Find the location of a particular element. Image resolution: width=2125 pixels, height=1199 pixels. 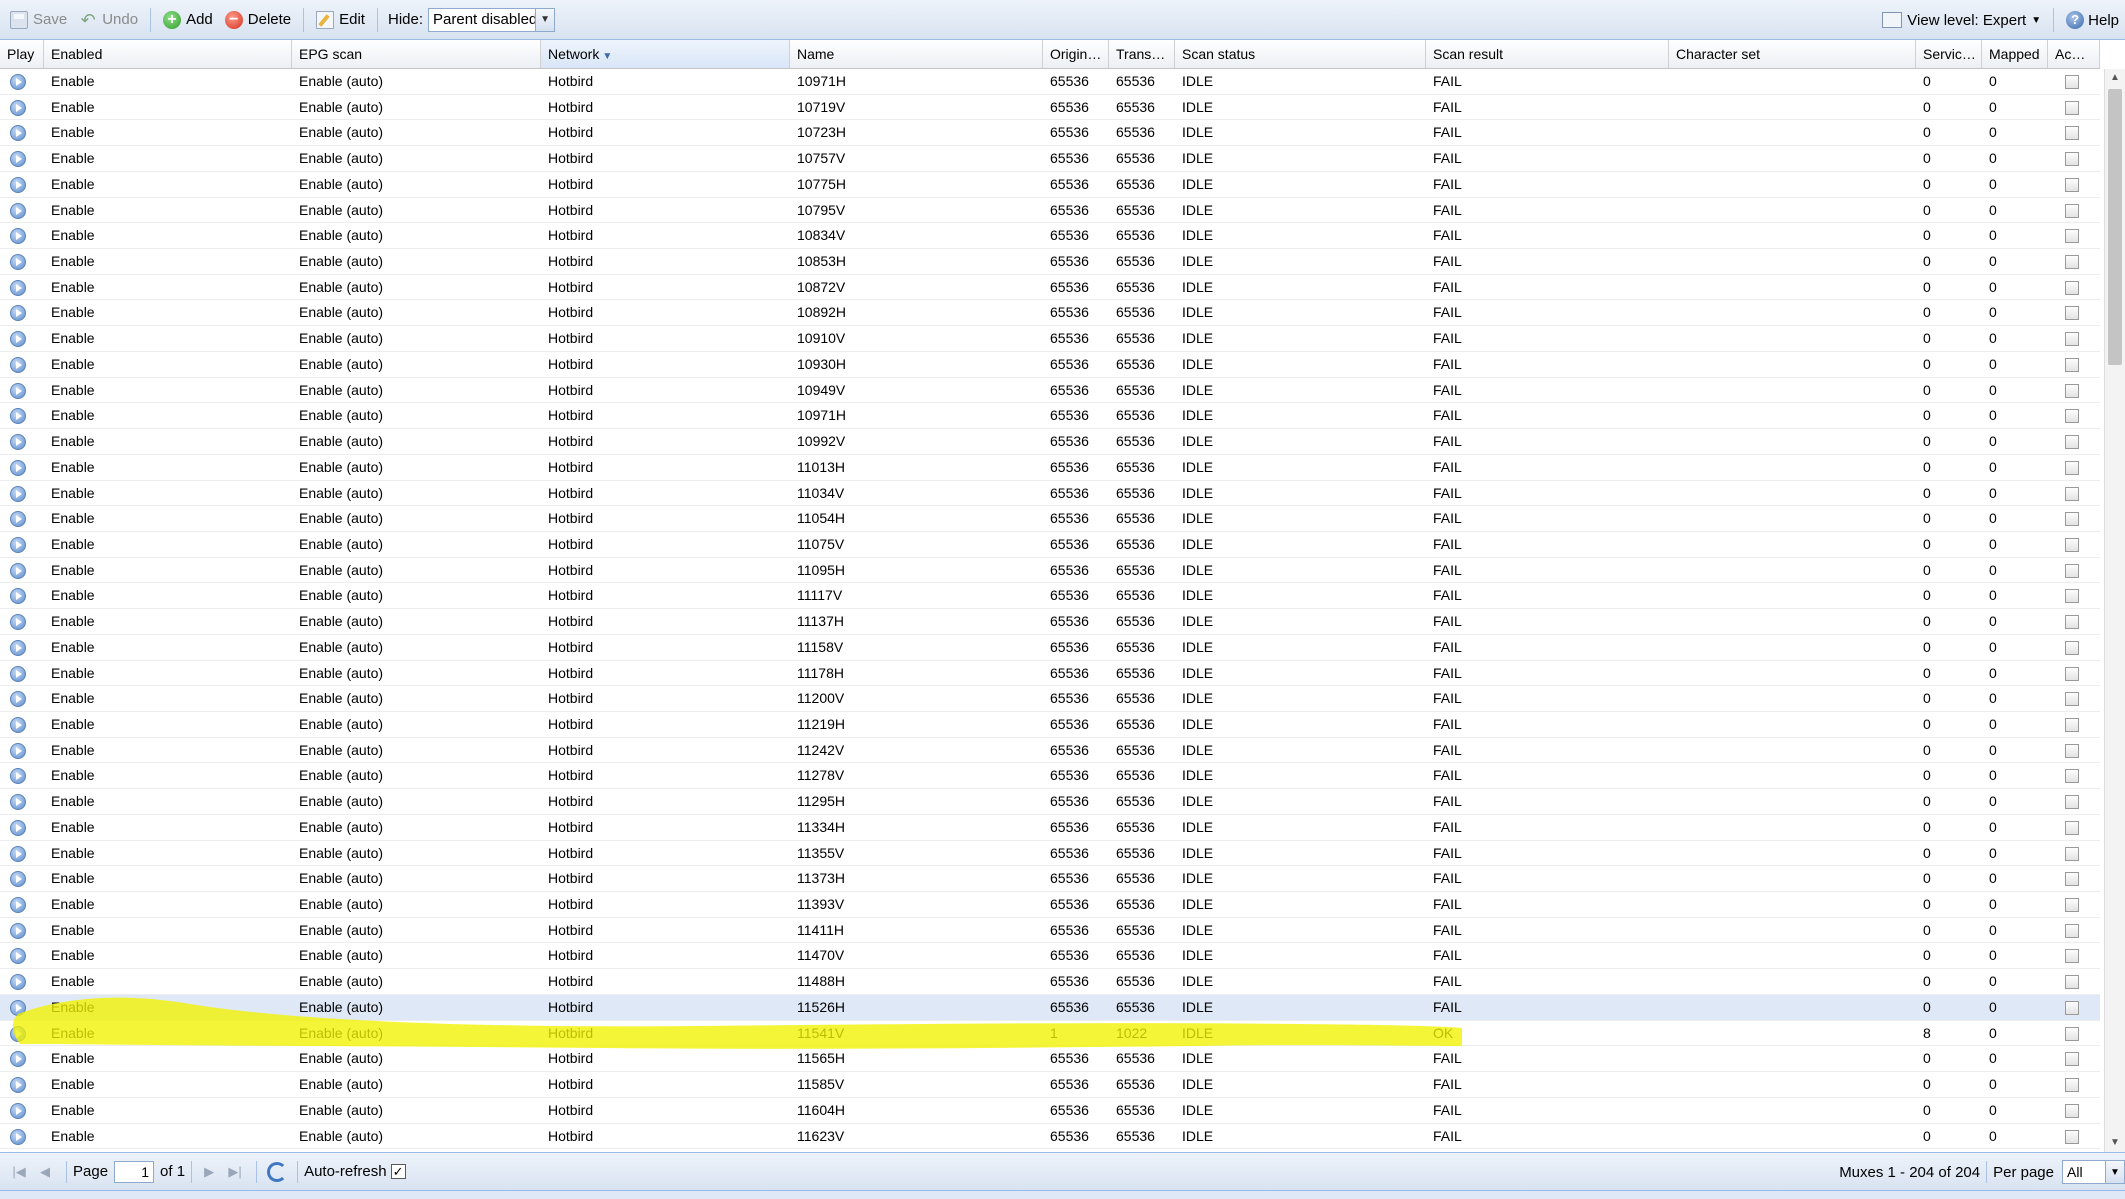

view-level-button: View level: Expert ▼ is located at coordinates (1961, 20).